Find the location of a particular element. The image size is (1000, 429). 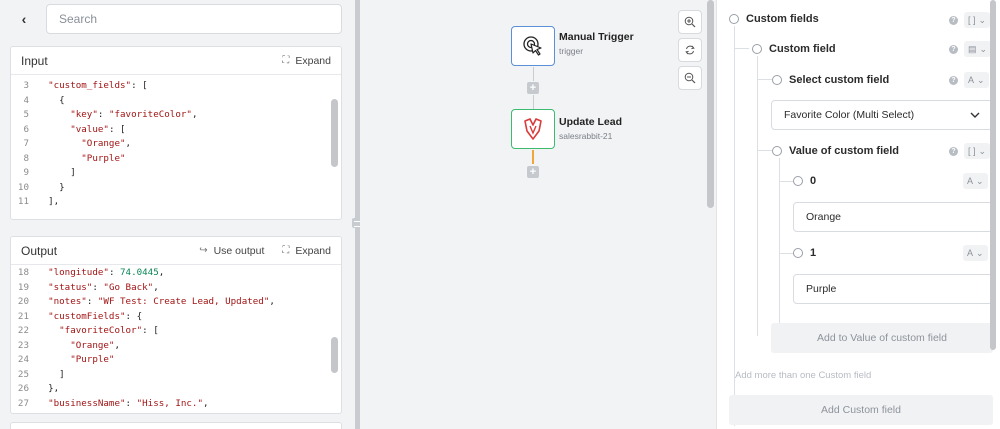

value-item-1-meta: A ⌄ is located at coordinates (975, 253).